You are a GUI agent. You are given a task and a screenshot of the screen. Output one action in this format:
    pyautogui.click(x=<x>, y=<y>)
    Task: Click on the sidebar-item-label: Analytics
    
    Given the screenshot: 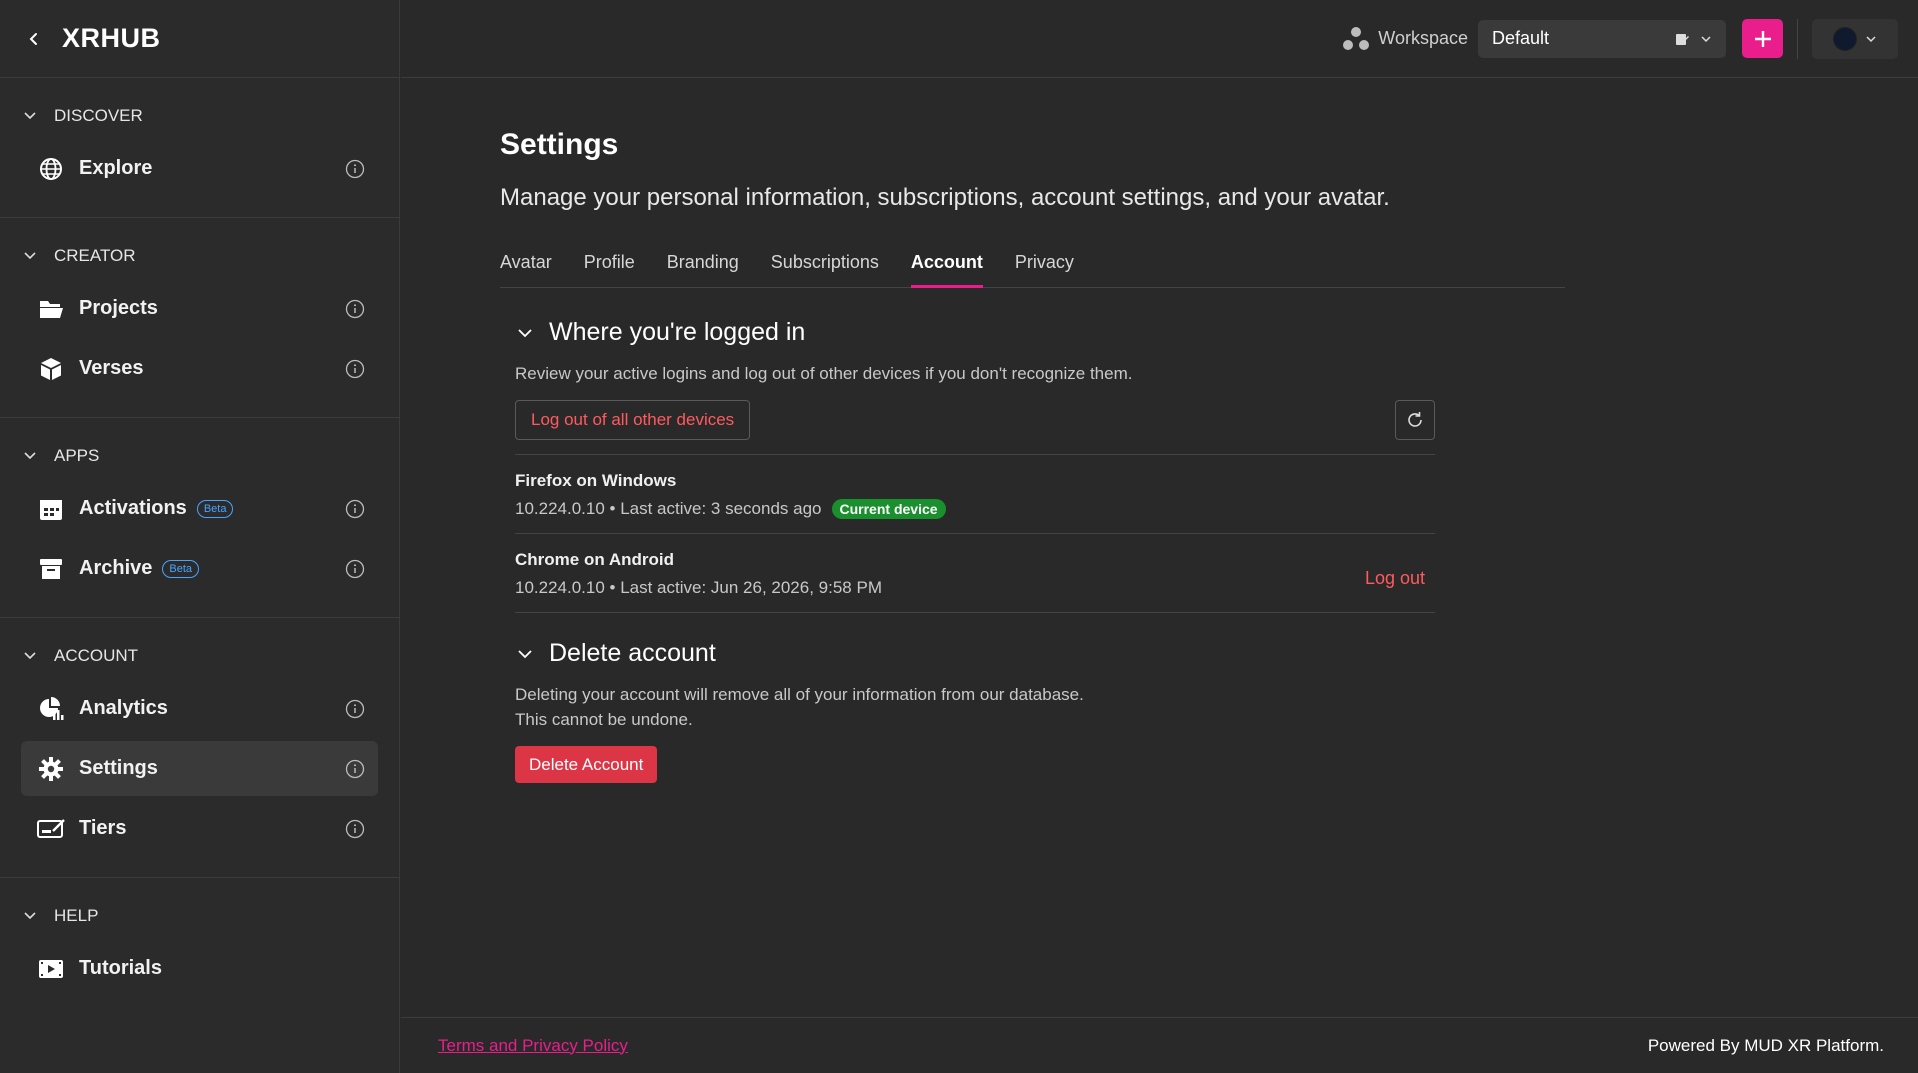 What is the action you would take?
    pyautogui.click(x=123, y=708)
    